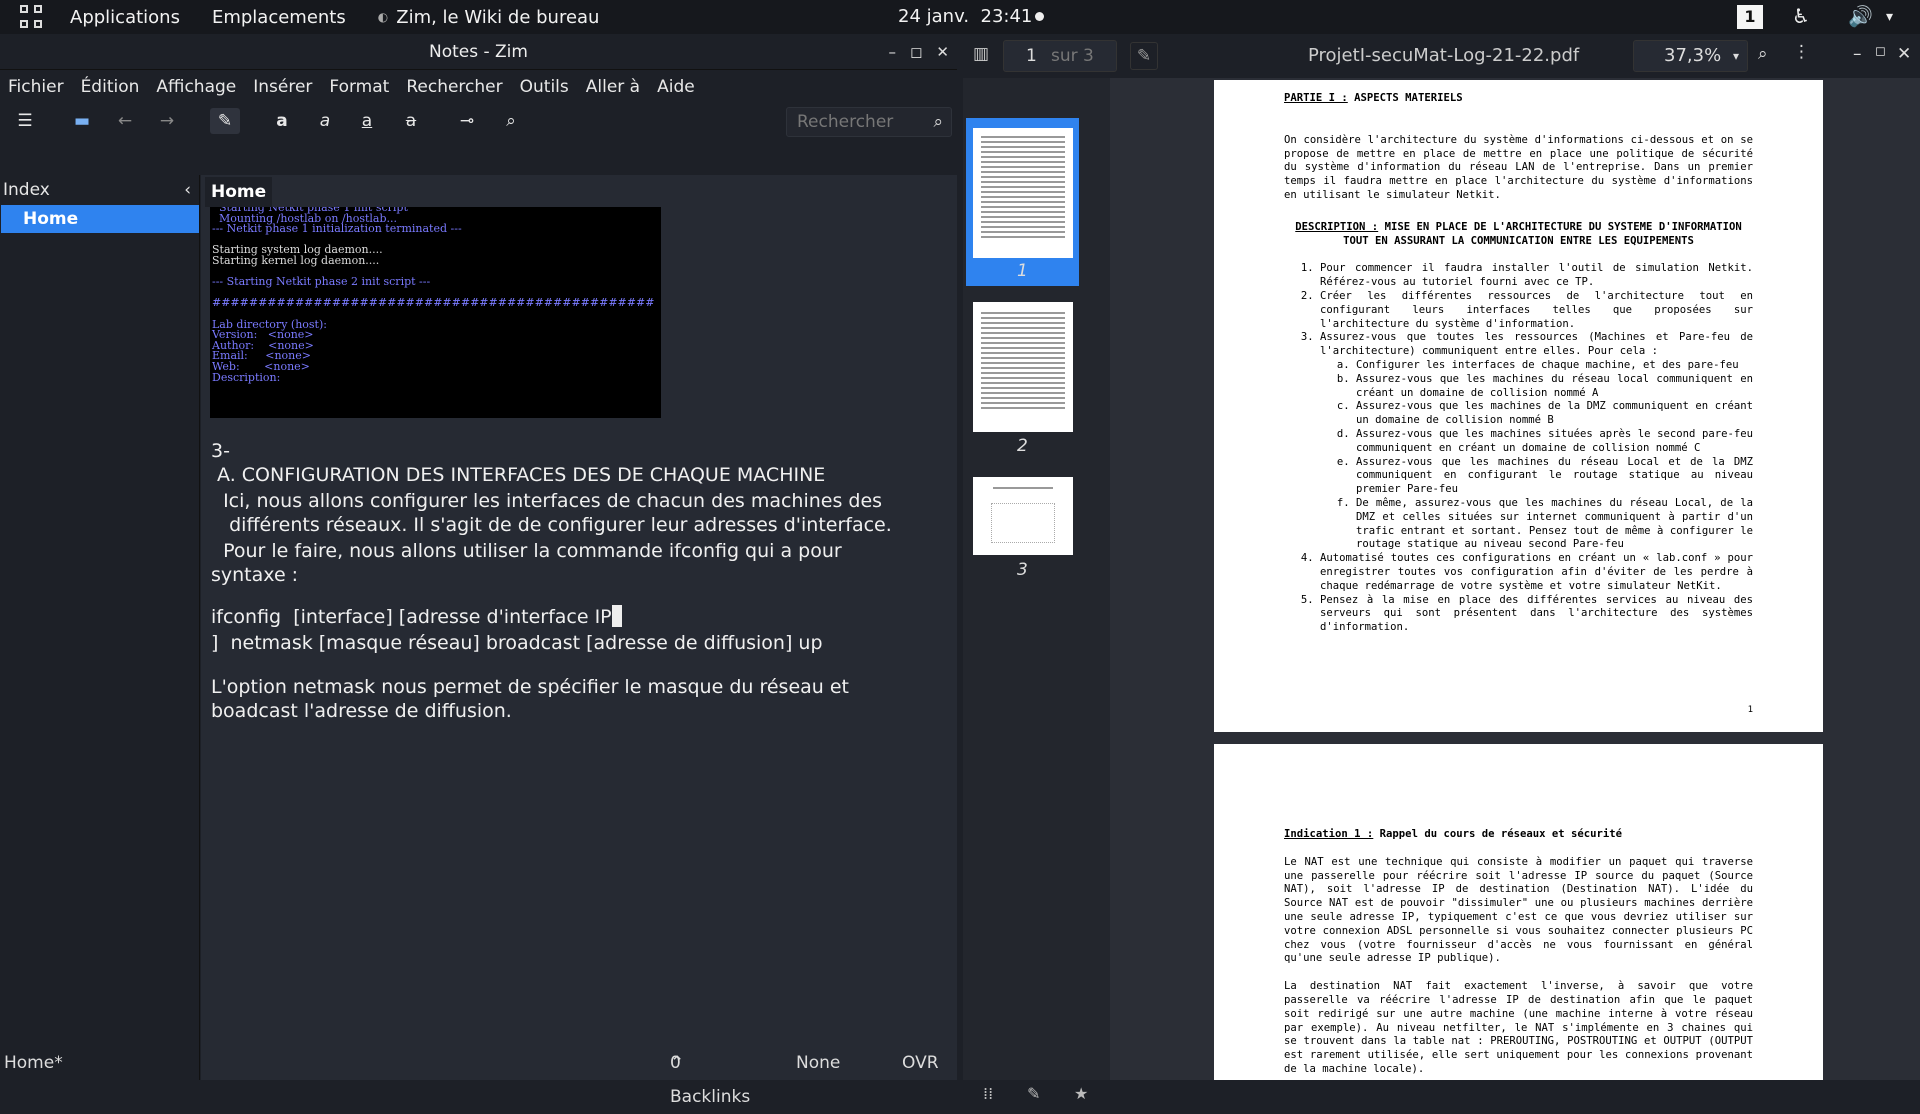 This screenshot has height=1114, width=1920. I want to click on page1-heading: ASPECTS MATERIELS, so click(1405, 98).